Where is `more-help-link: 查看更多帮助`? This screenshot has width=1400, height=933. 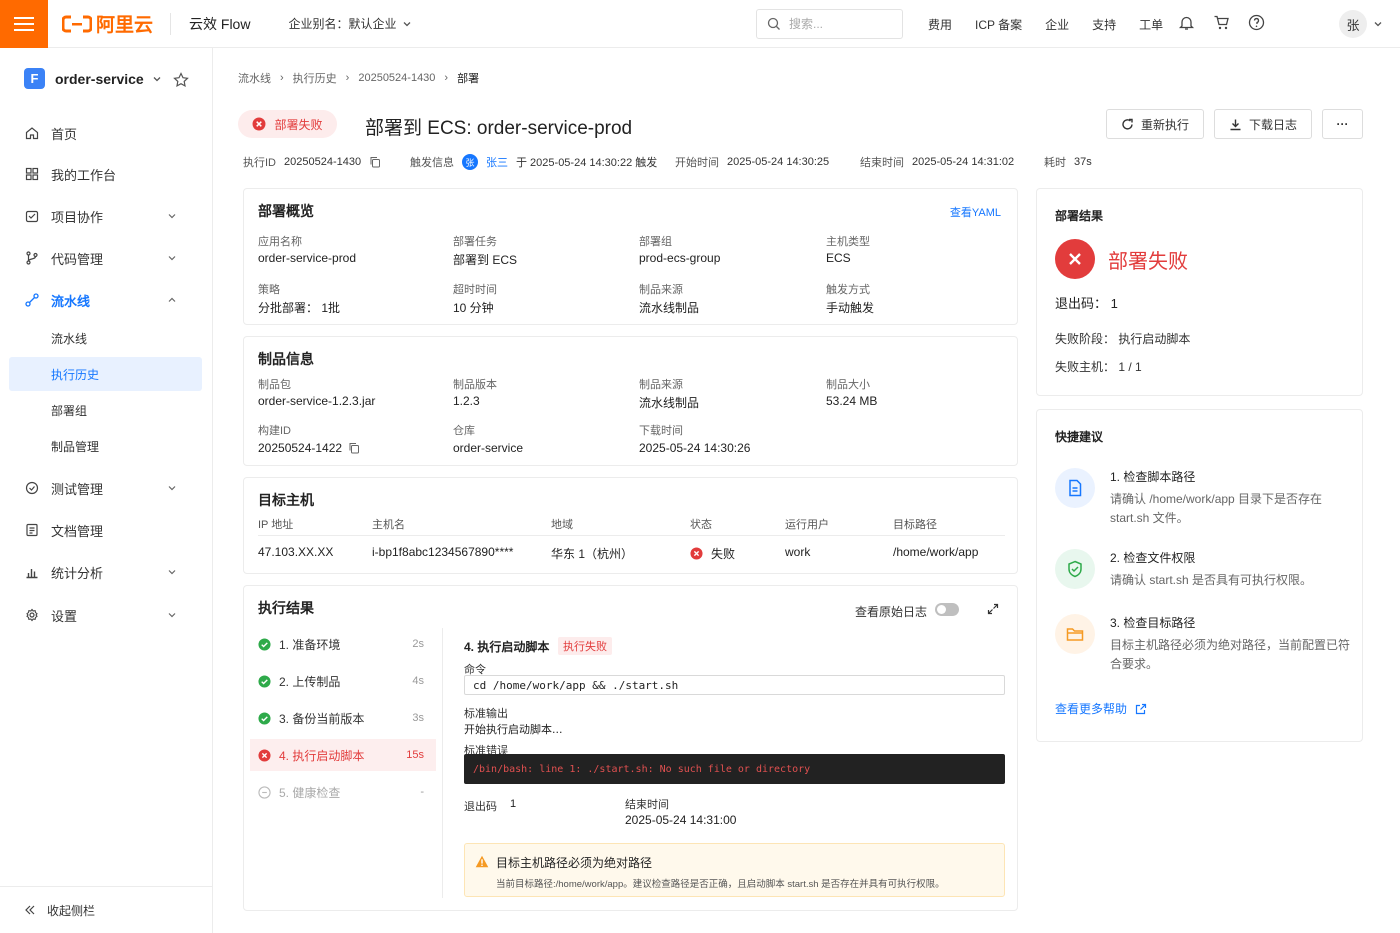
more-help-link: 查看更多帮助 is located at coordinates (1101, 708).